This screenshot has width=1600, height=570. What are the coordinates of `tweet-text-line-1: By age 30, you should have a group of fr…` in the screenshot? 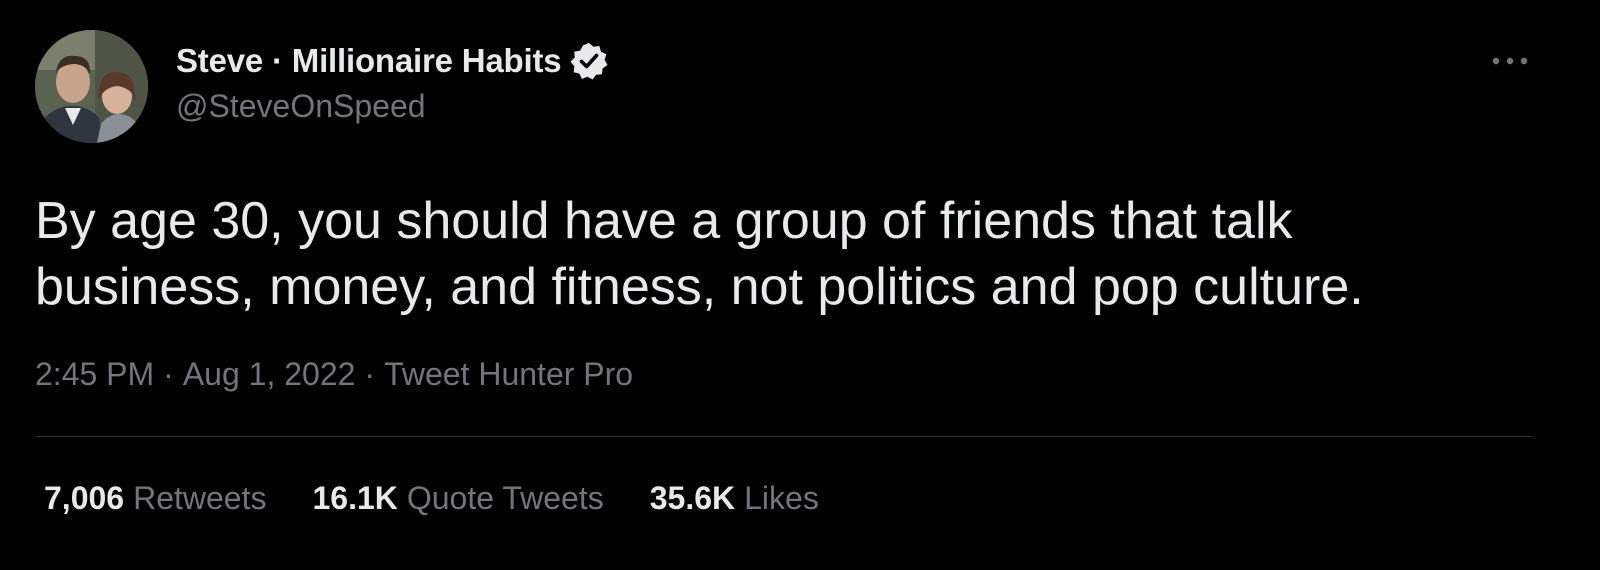 It's located at (664, 221).